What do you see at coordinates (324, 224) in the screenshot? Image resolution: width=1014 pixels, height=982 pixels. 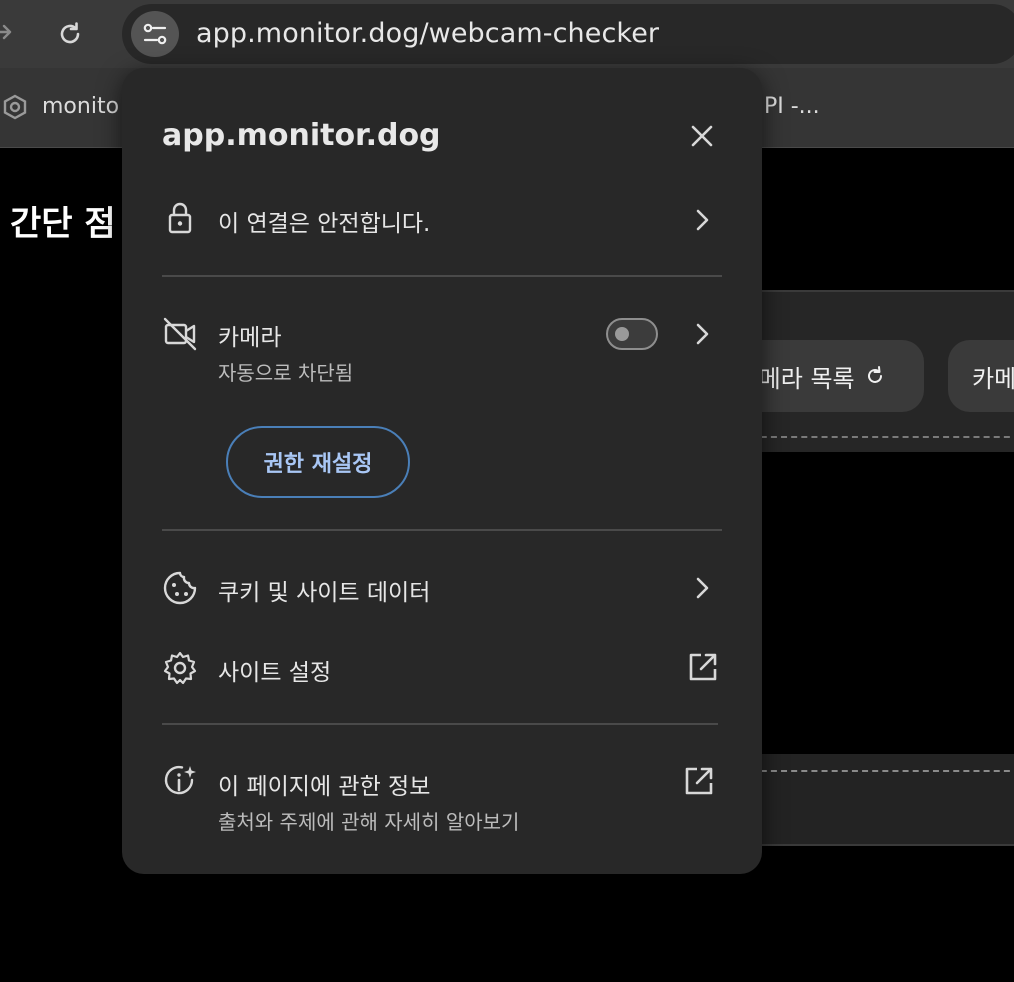 I see `connection-label: 이 연결은 안전합니다.` at bounding box center [324, 224].